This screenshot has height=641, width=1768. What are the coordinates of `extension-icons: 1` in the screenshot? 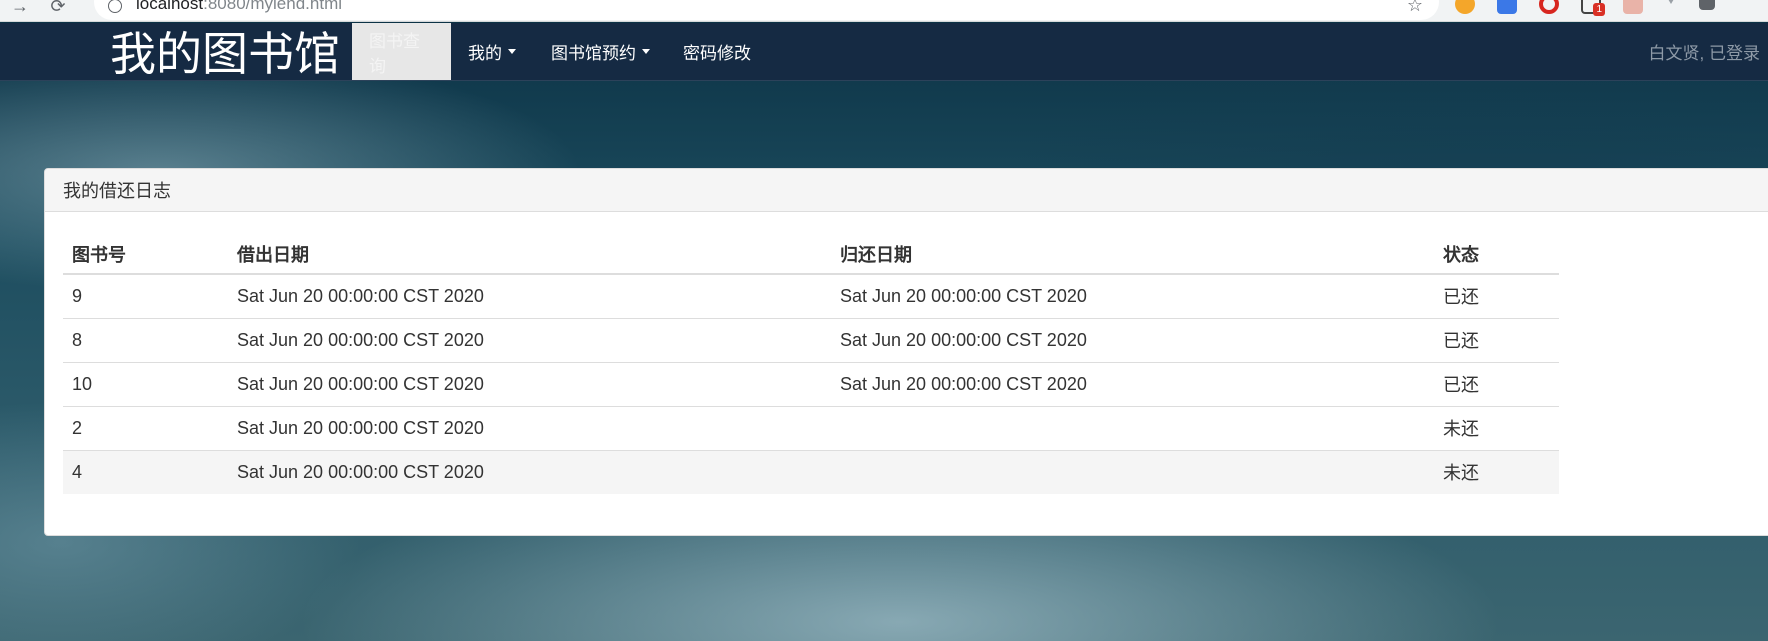 It's located at (1585, 8).